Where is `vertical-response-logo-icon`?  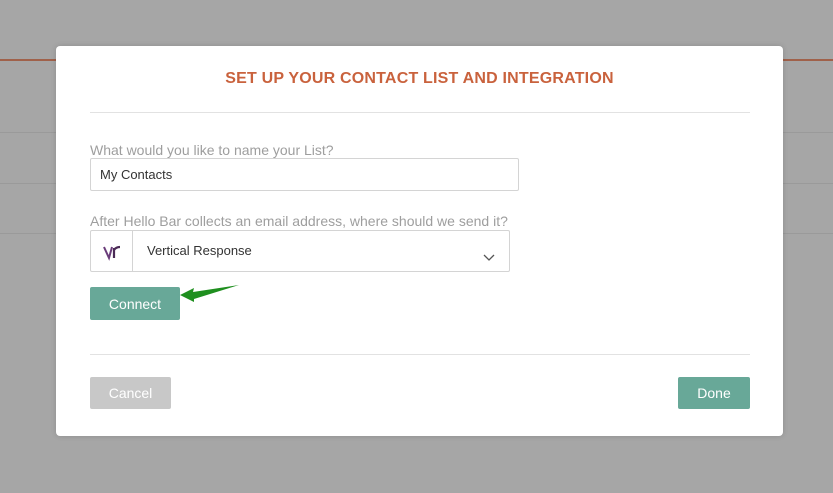
vertical-response-logo-icon is located at coordinates (112, 251).